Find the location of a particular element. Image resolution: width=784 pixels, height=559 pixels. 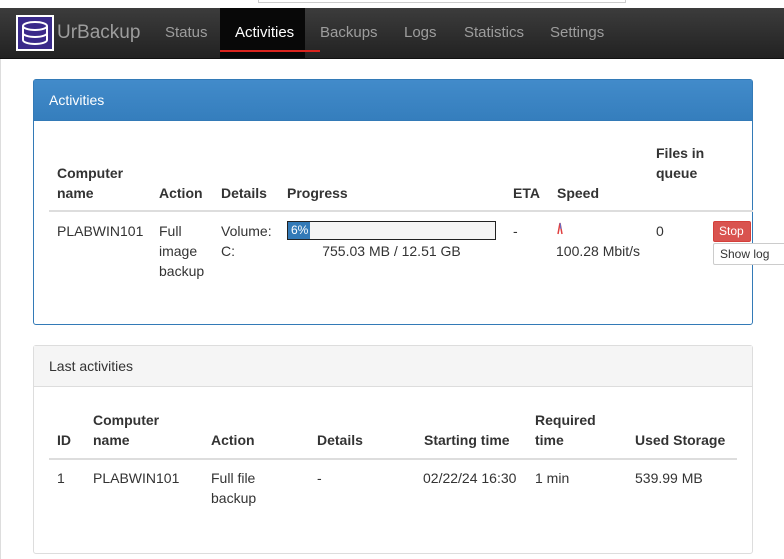

col-header-action: Action is located at coordinates (181, 193).